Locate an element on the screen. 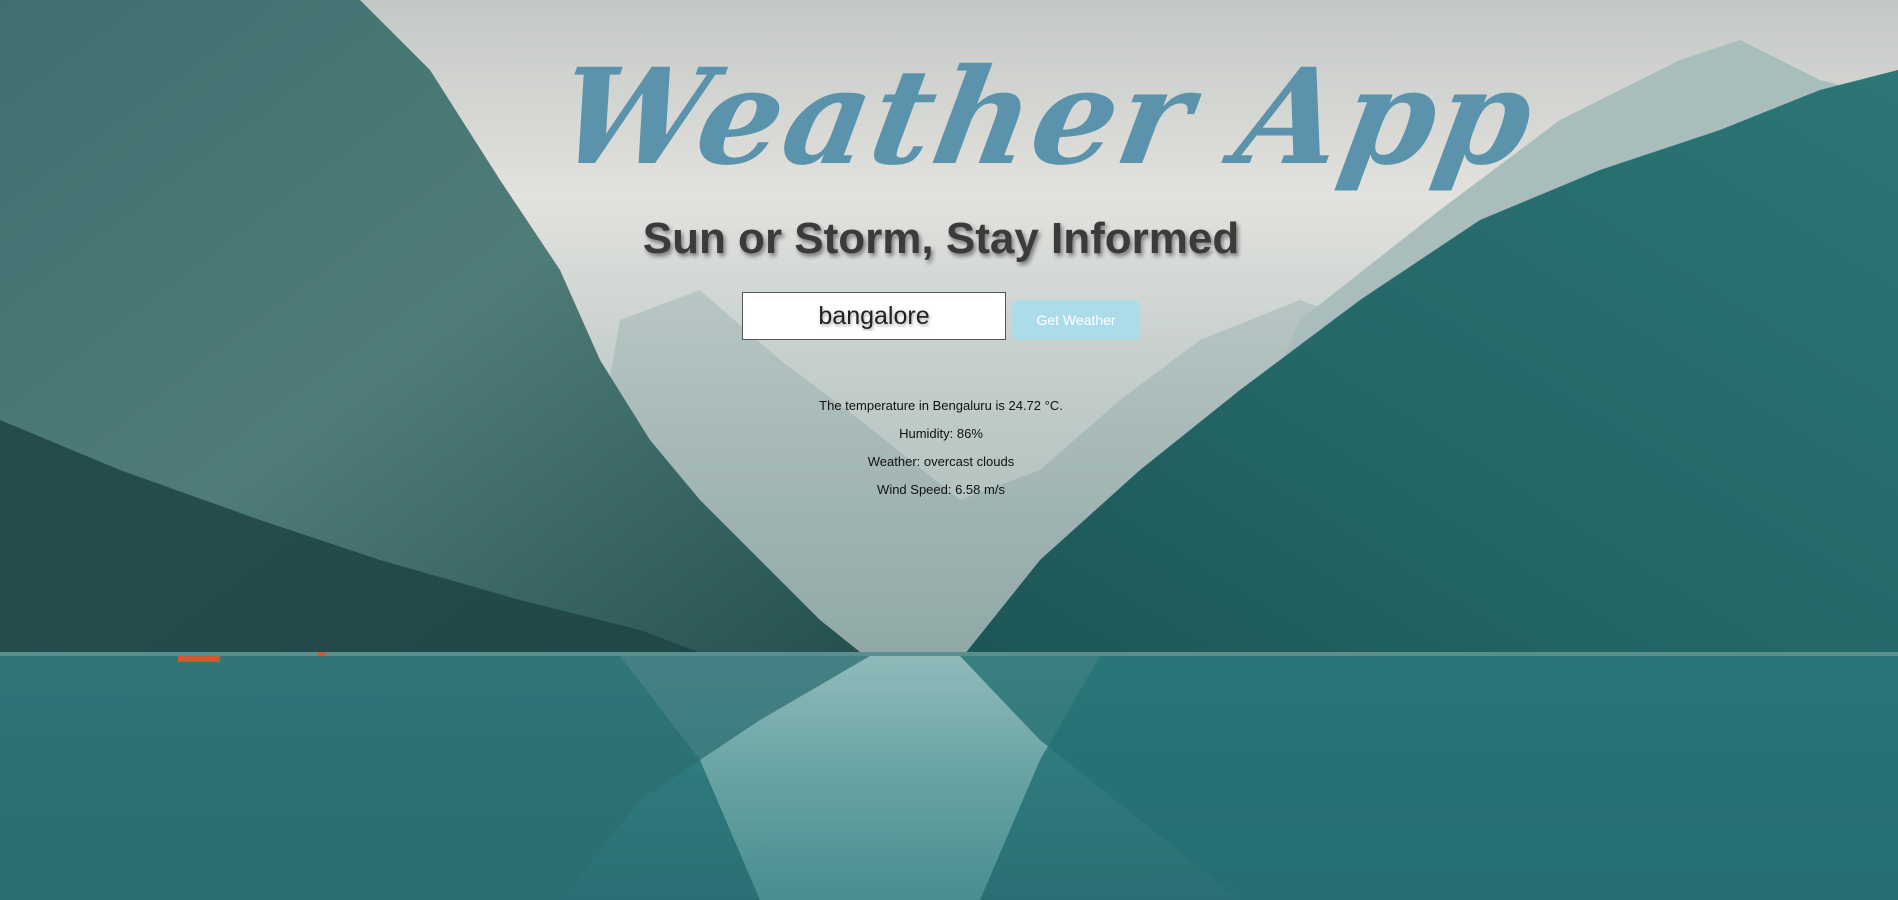 Image resolution: width=1898 pixels, height=900 pixels. weather-description-text: Weather: overcast clouds is located at coordinates (941, 461).